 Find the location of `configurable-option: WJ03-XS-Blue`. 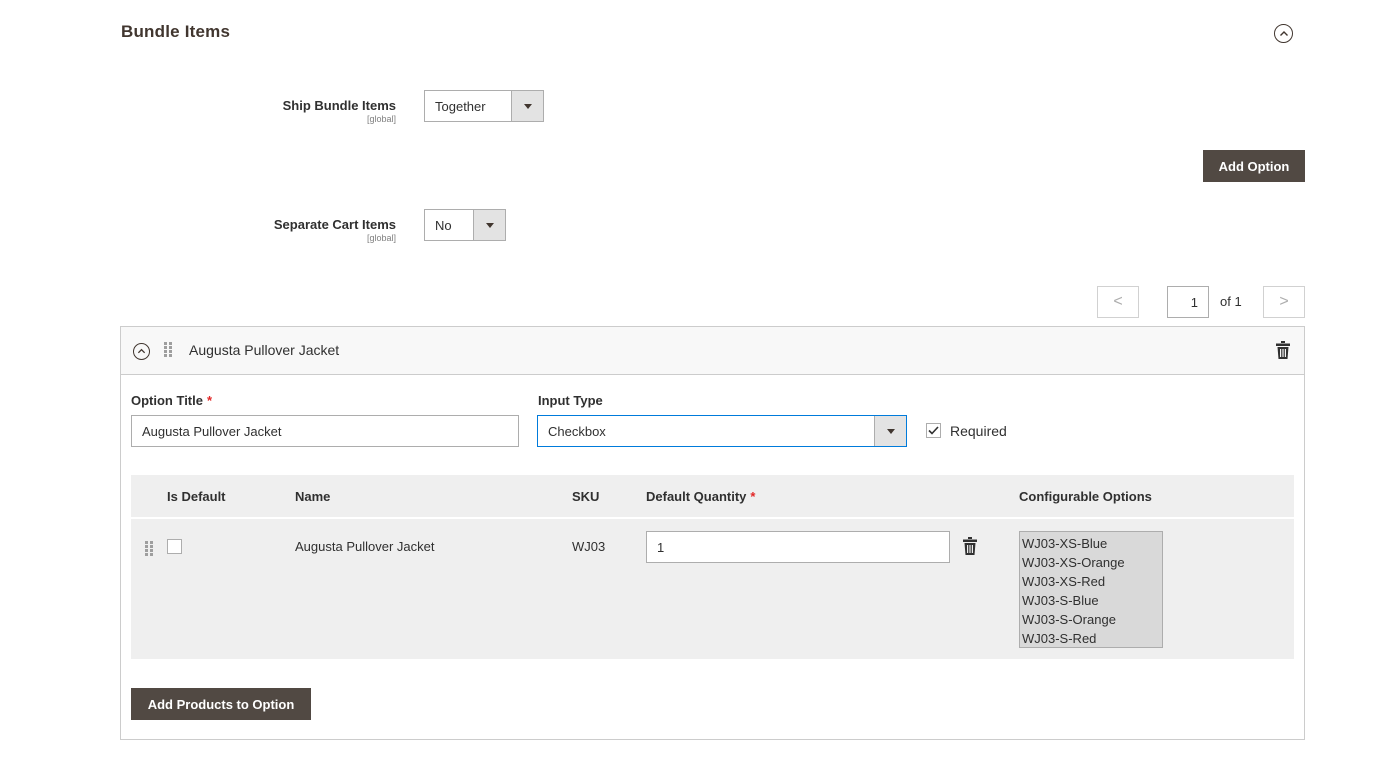

configurable-option: WJ03-XS-Blue is located at coordinates (1092, 543).